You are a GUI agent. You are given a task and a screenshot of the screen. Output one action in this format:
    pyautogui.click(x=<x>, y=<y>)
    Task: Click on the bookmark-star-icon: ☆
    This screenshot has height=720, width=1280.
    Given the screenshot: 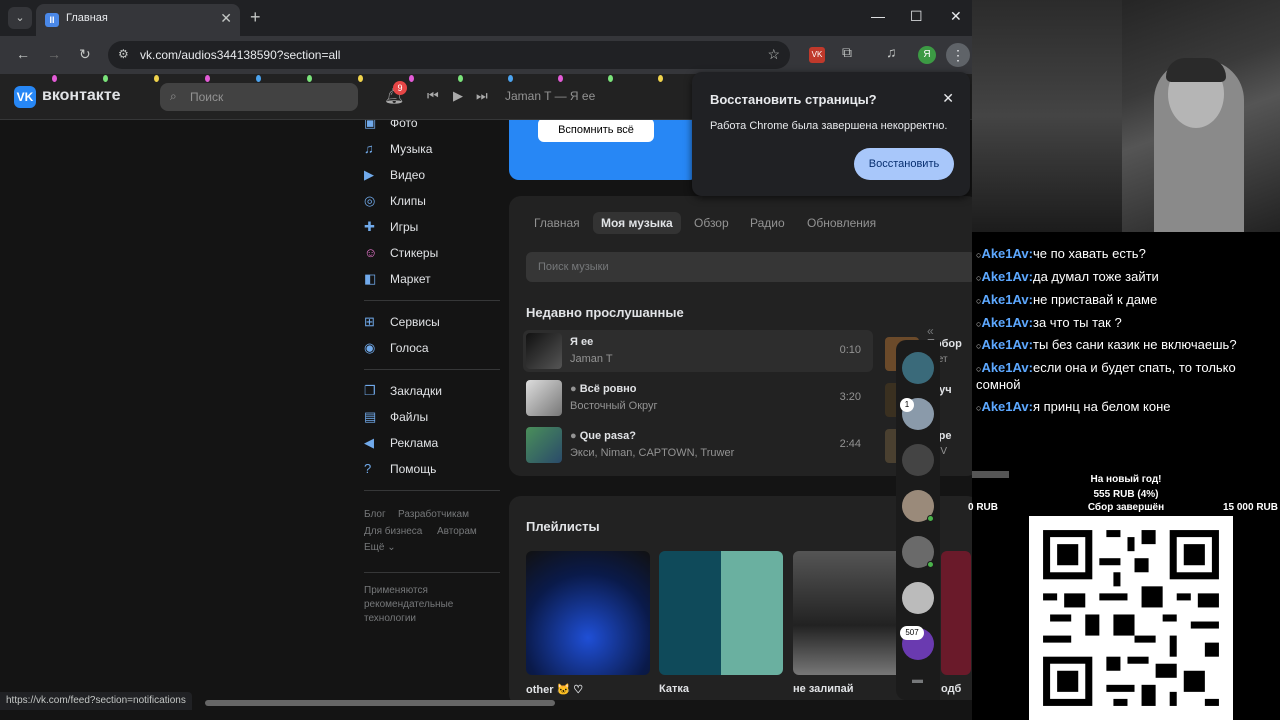 What is the action you would take?
    pyautogui.click(x=773, y=54)
    